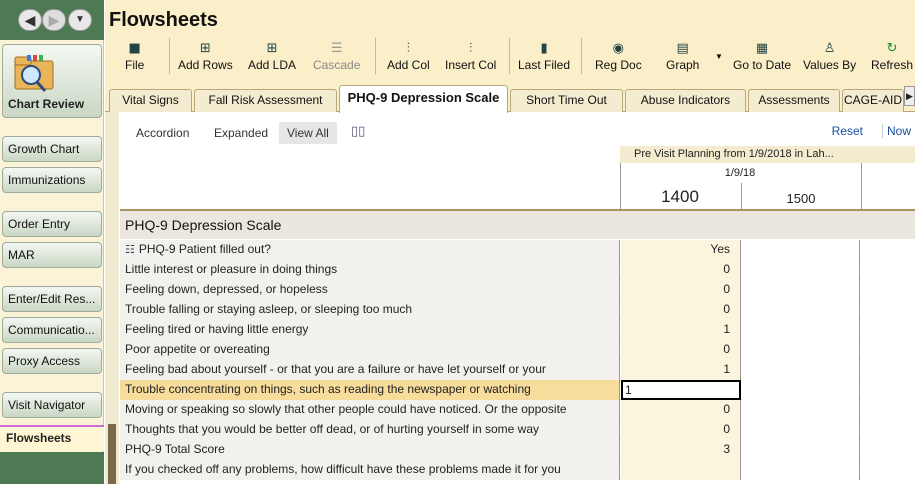  What do you see at coordinates (205, 56) in the screenshot?
I see `add-rows-button: ⊞ Add Rows` at bounding box center [205, 56].